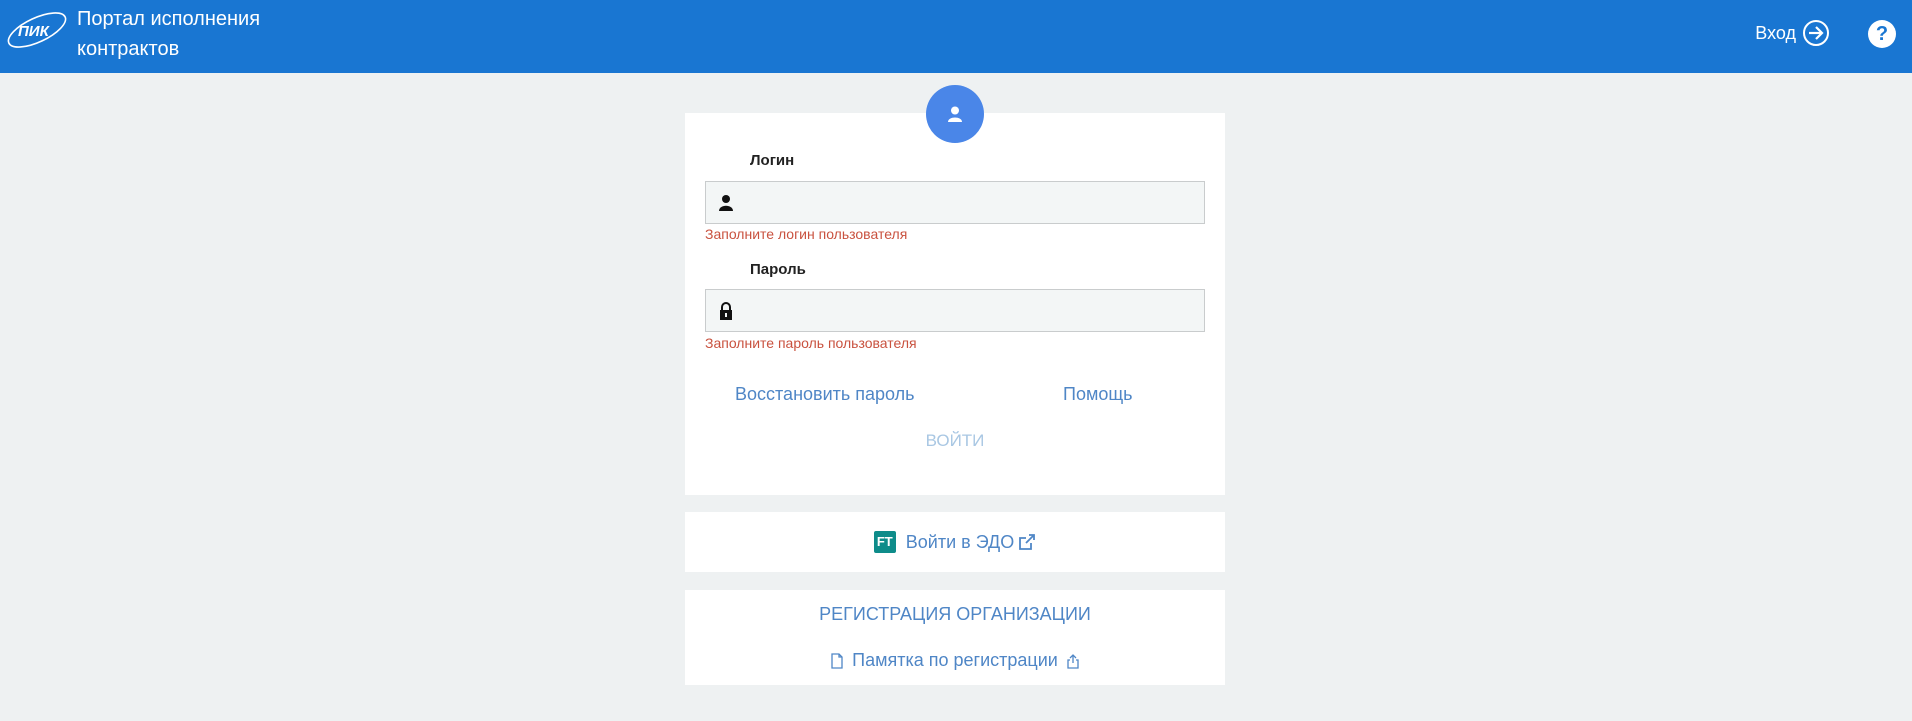 The height and width of the screenshot is (721, 1912). What do you see at coordinates (955, 614) in the screenshot?
I see `registration-link: РЕГИСТРАЦИЯ ОРГАНИЗАЦИИ` at bounding box center [955, 614].